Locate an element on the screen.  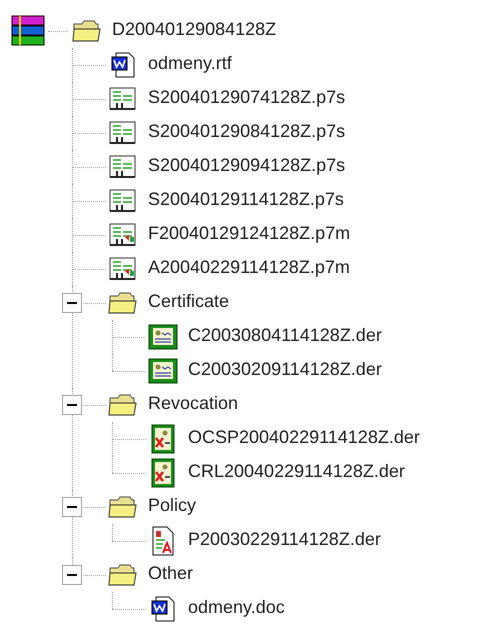
tree-item-label: C20030804114128Z.der is located at coordinates (285, 335).